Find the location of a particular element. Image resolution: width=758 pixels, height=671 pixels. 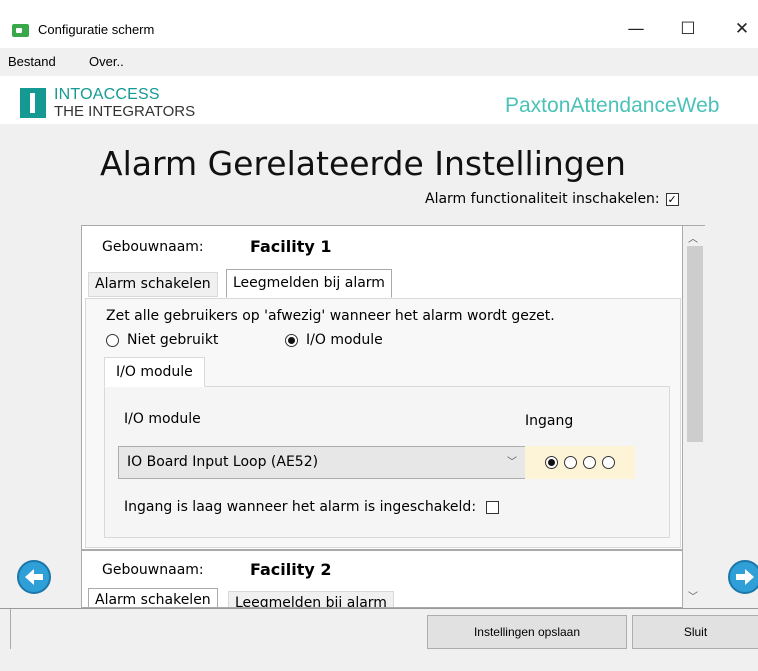

arrow-left-circle-icon is located at coordinates (34, 577).